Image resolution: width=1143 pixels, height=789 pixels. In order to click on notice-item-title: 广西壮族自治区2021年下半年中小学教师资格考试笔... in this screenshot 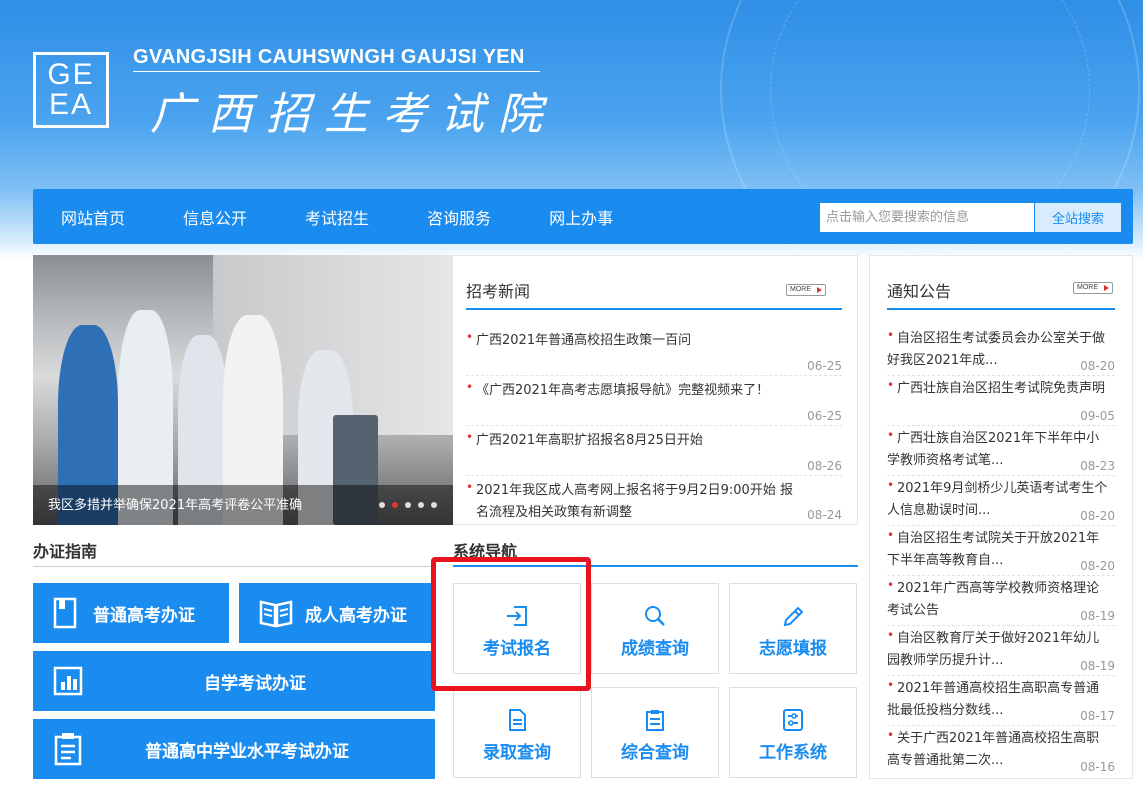, I will do `click(998, 450)`.